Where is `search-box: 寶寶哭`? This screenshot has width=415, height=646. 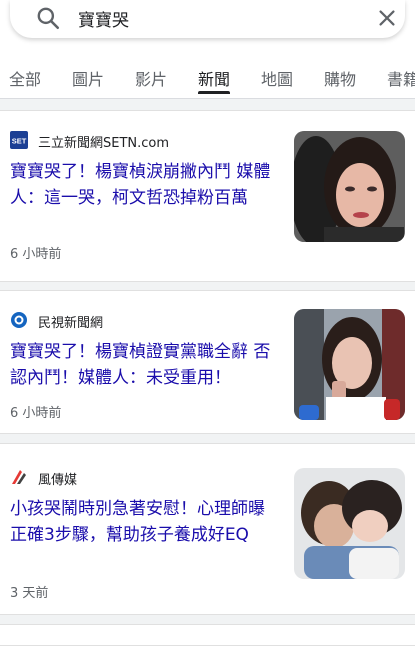
search-box: 寶寶哭 is located at coordinates (207, 19).